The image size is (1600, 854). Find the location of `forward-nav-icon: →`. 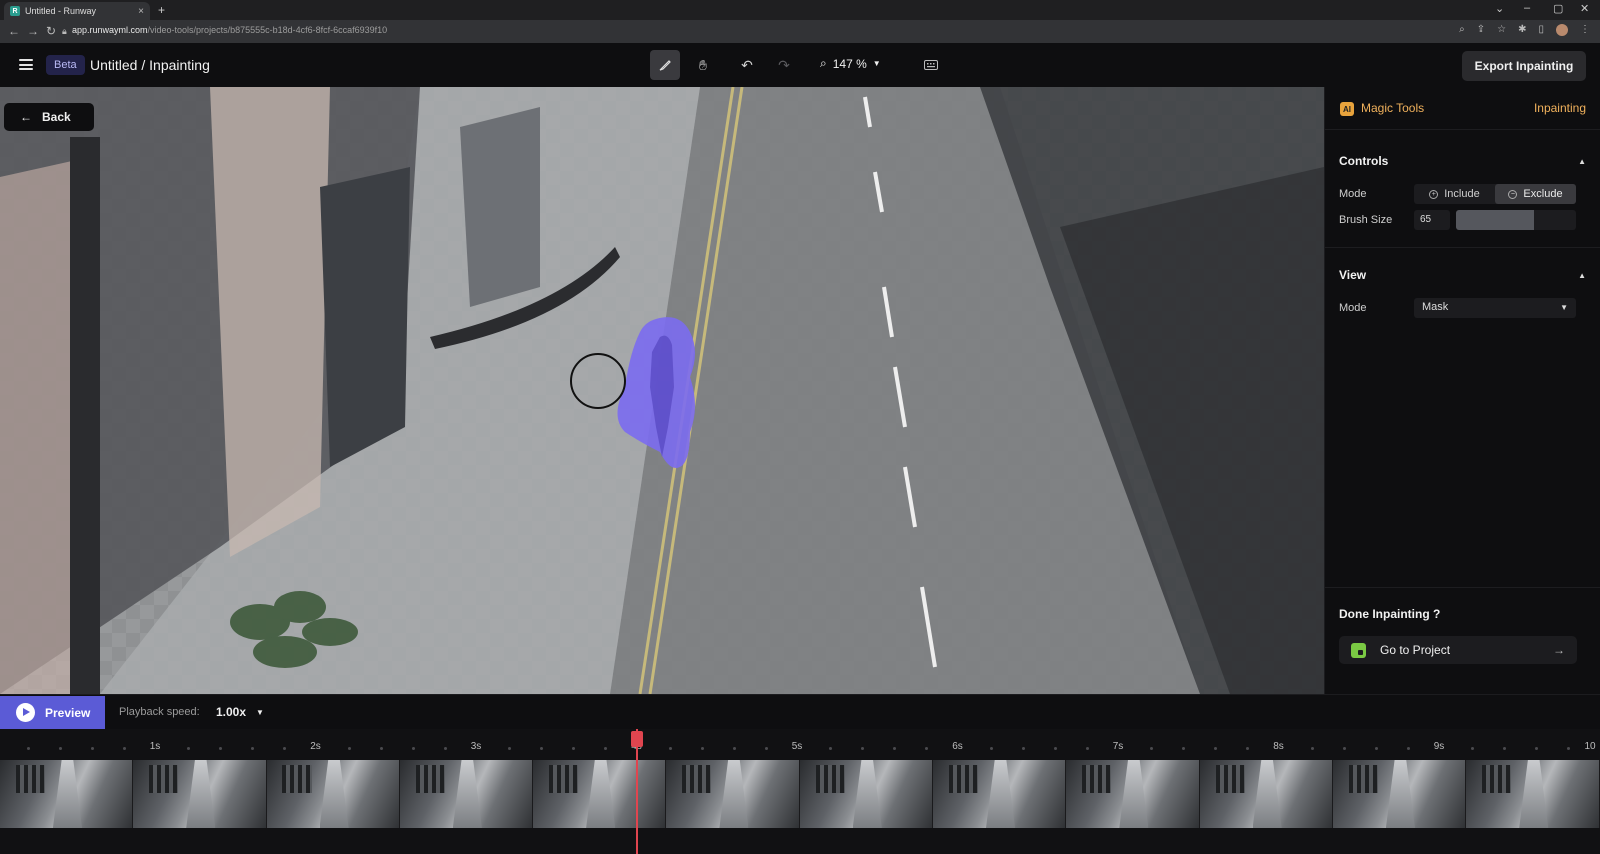

forward-nav-icon: → is located at coordinates (33, 31).